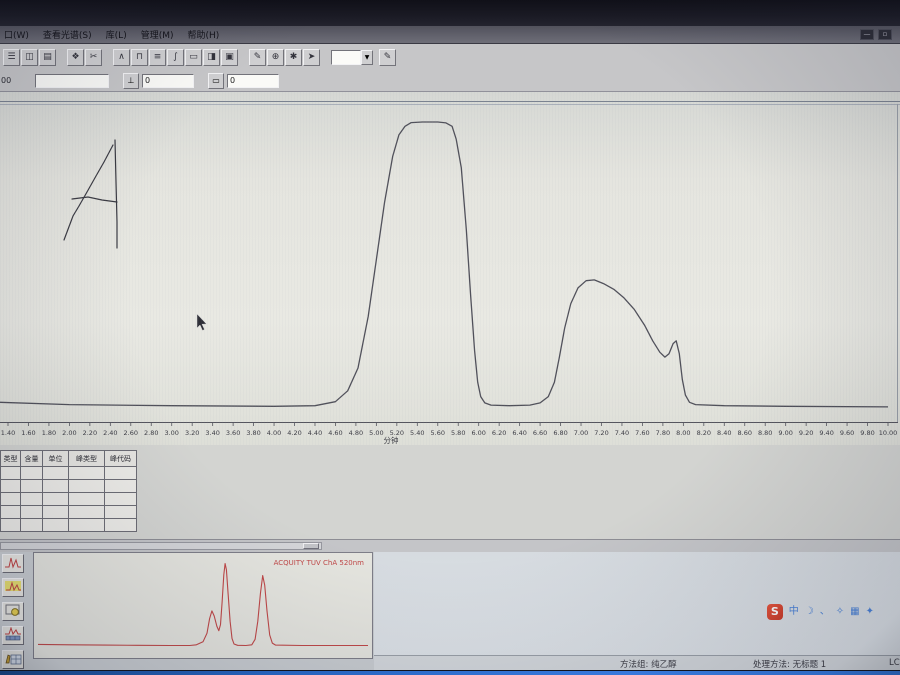 This screenshot has width=900, height=675. I want to click on code-count-input, so click(253, 80).